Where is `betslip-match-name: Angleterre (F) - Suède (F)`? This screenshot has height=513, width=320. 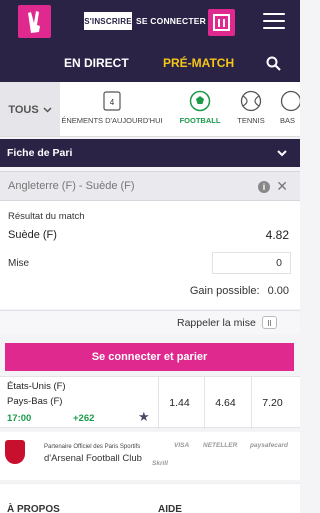
betslip-match-name: Angleterre (F) - Suède (F) is located at coordinates (71, 186).